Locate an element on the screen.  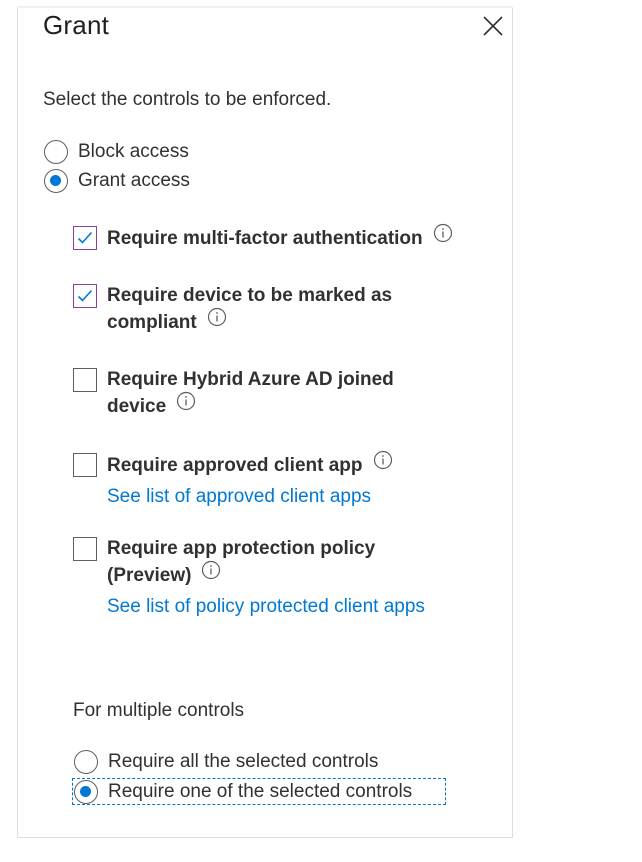
control-approved-app-checkbox: Require approved client app is located at coordinates (233, 465).